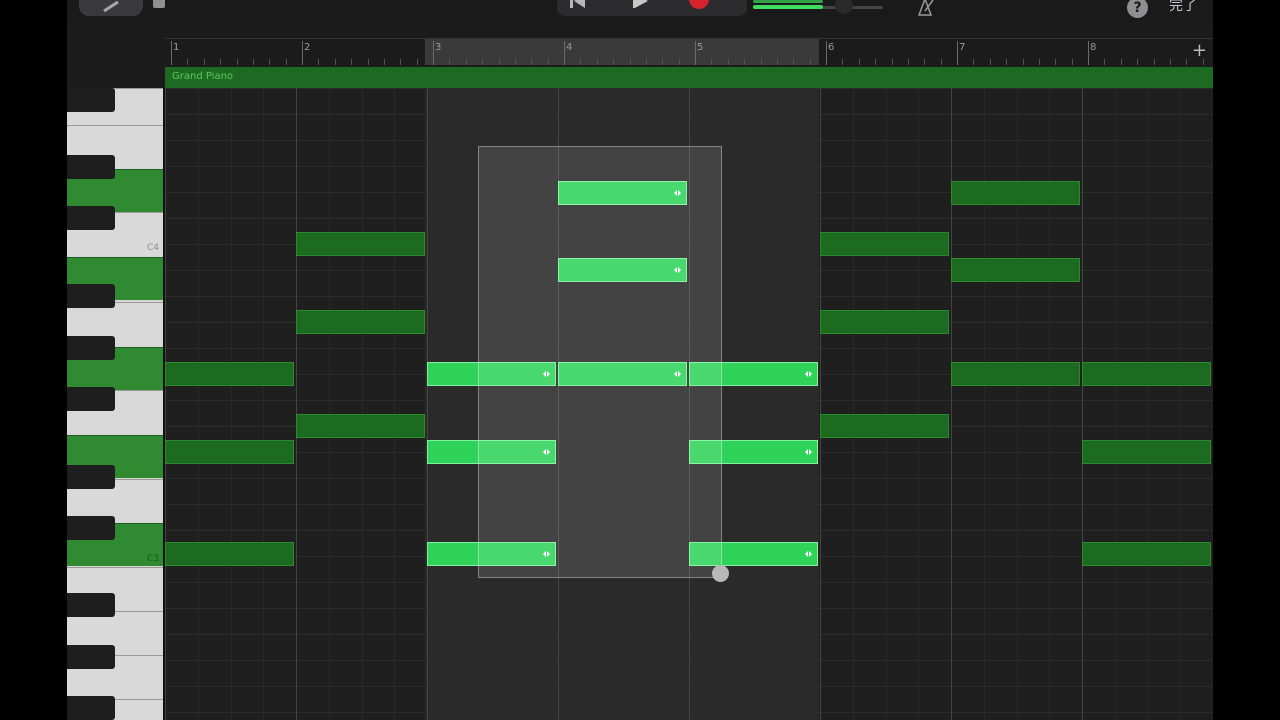  I want to click on record-button, so click(699, 5).